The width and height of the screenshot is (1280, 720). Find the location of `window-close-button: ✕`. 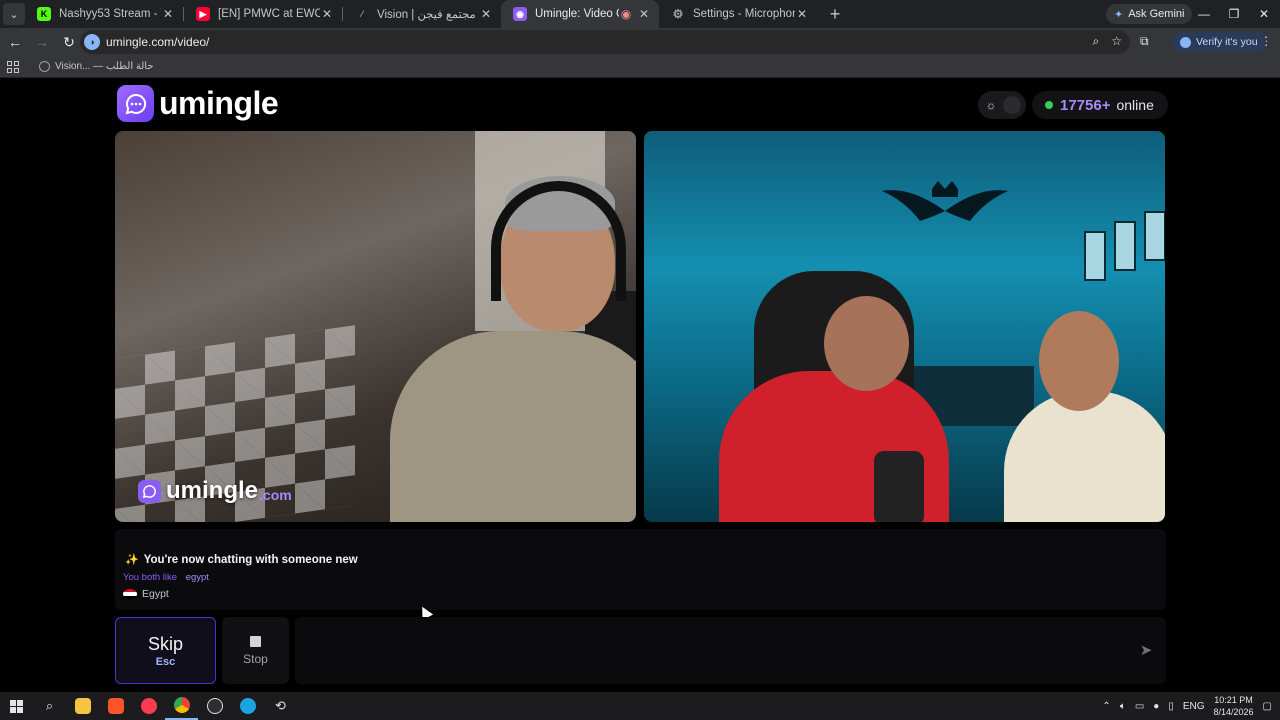

window-close-button: ✕ is located at coordinates (1264, 14).